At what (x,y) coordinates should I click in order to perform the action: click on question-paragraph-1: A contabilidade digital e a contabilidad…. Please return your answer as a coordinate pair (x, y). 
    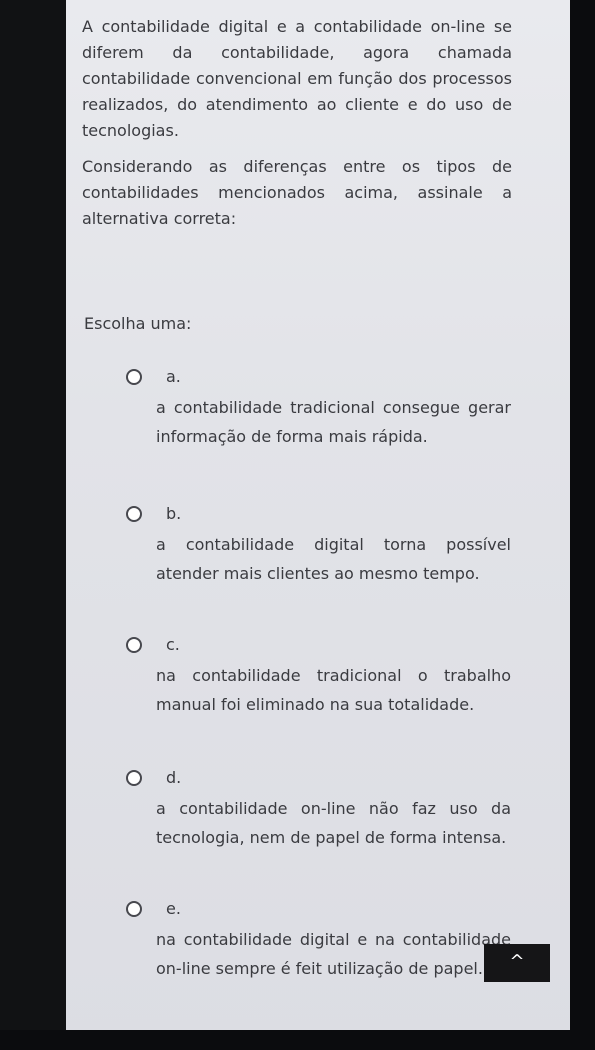
    Looking at the image, I should click on (297, 78).